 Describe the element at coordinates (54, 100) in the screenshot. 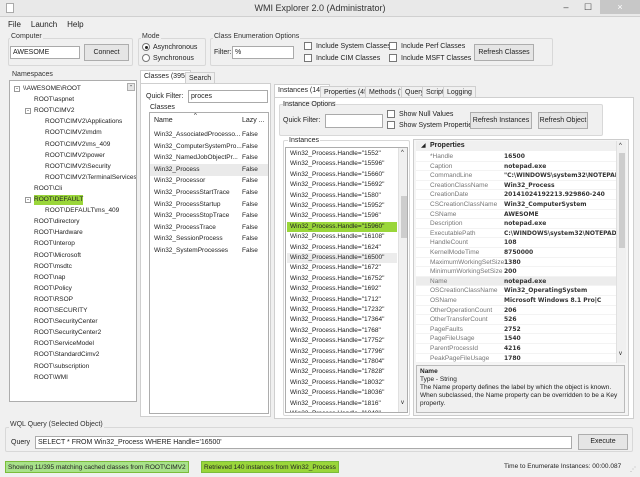

I see `namespace-node: ROOT\aspnet` at that location.